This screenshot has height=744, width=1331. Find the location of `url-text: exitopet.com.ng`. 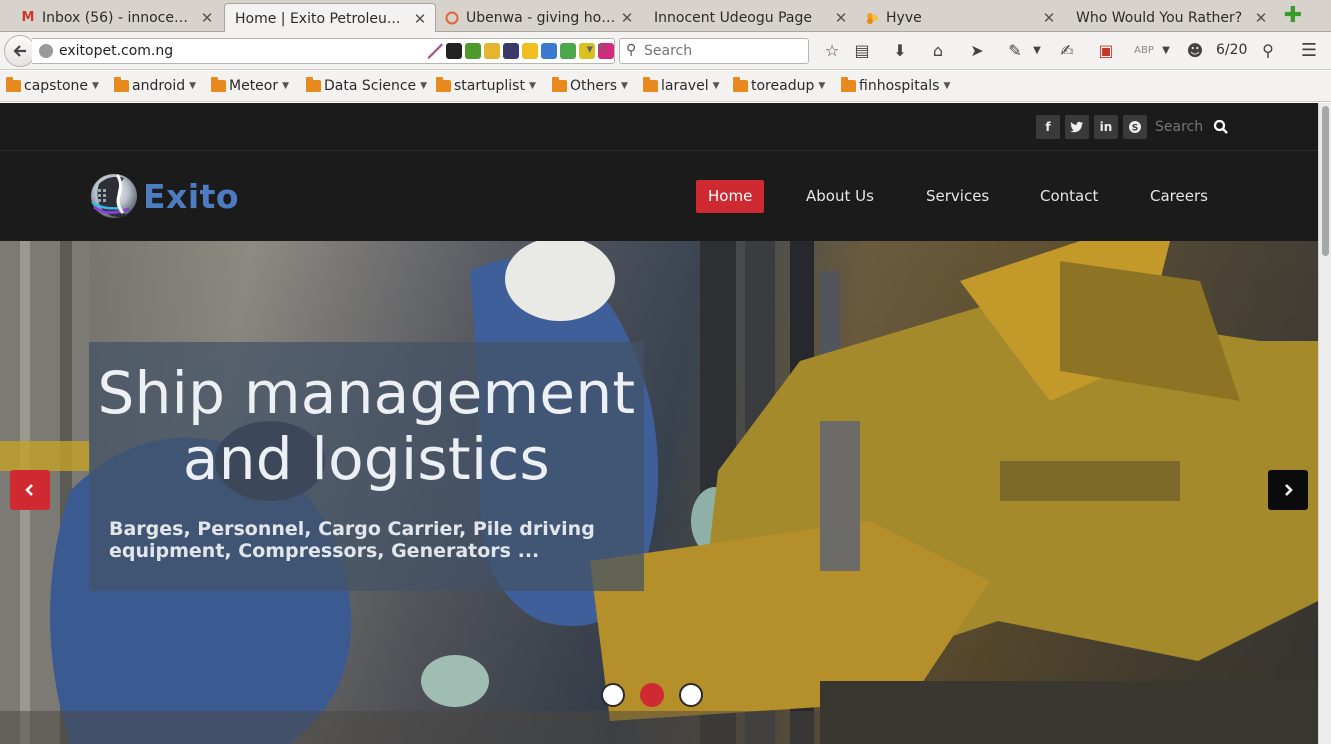

url-text: exitopet.com.ng is located at coordinates (116, 51).